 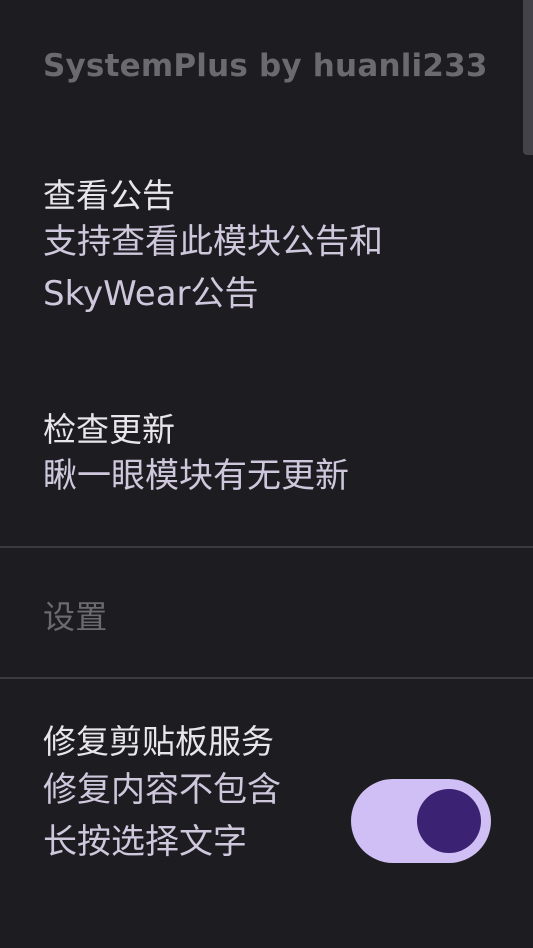 What do you see at coordinates (213, 268) in the screenshot?
I see `view-notice-summary: 支持查看此模块公告和SkyWear公告` at bounding box center [213, 268].